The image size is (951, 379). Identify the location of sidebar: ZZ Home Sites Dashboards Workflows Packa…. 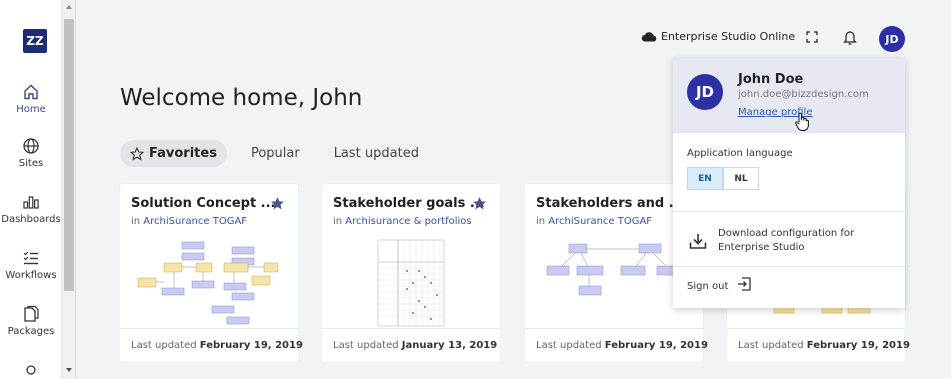
(31, 189).